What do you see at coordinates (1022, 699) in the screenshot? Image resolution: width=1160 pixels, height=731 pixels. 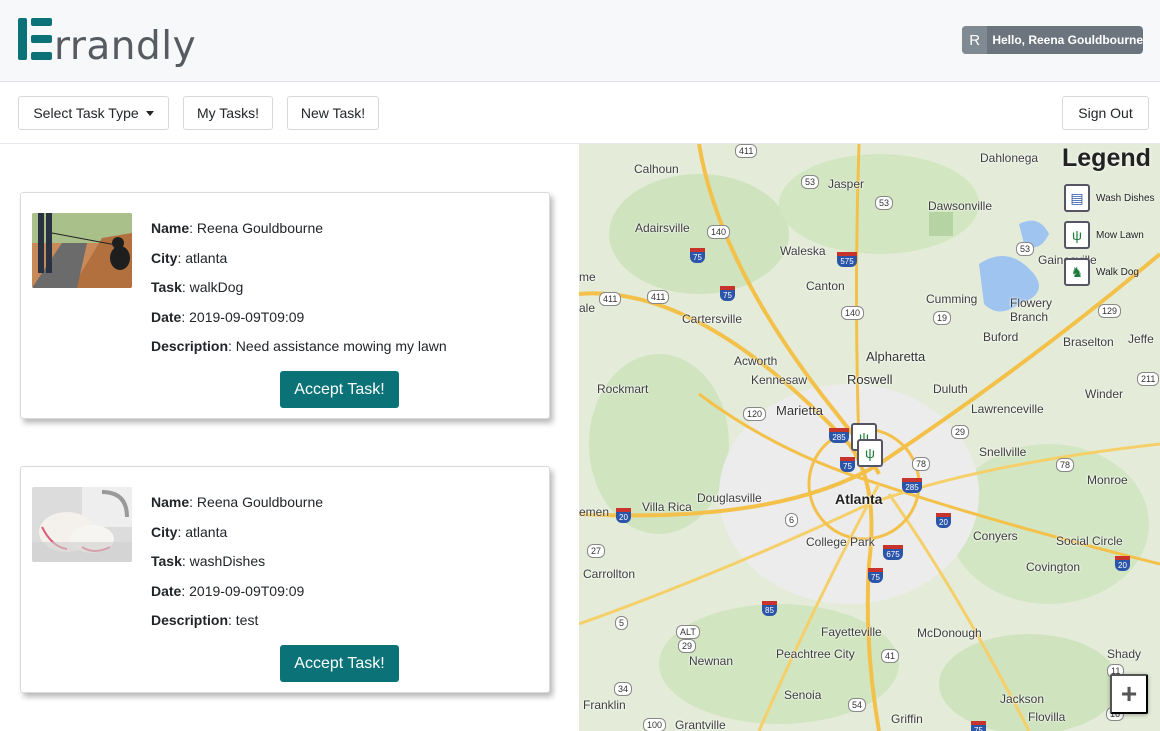 I see `place-label: Jackson` at bounding box center [1022, 699].